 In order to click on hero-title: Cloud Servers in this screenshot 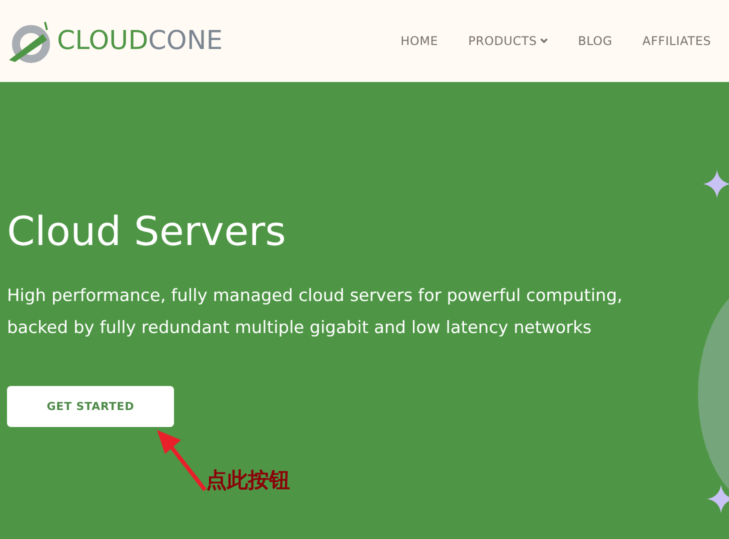, I will do `click(146, 232)`.